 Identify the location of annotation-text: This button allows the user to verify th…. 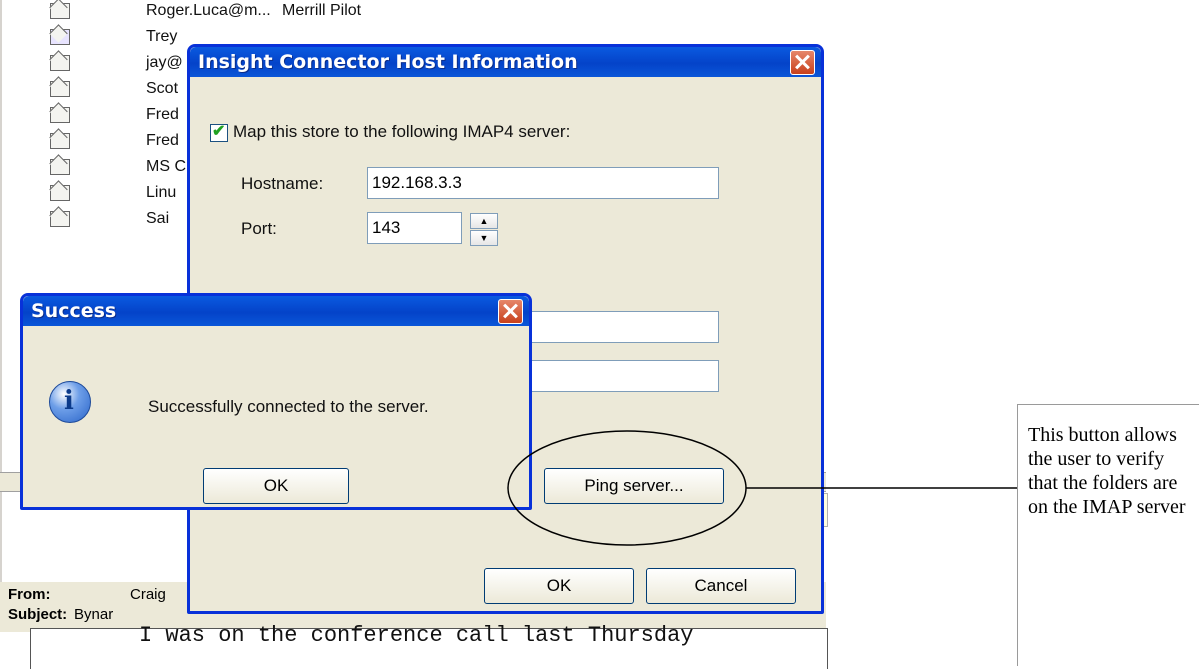
(1107, 471).